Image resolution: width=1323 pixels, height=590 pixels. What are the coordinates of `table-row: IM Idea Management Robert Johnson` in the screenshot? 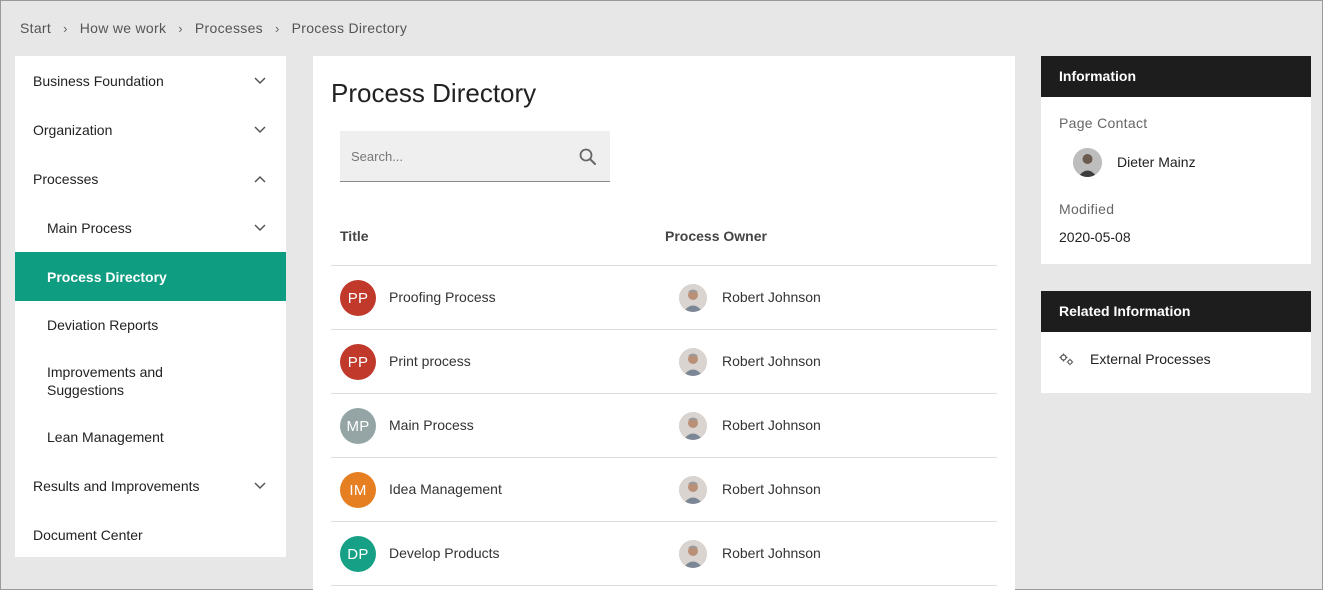 It's located at (664, 490).